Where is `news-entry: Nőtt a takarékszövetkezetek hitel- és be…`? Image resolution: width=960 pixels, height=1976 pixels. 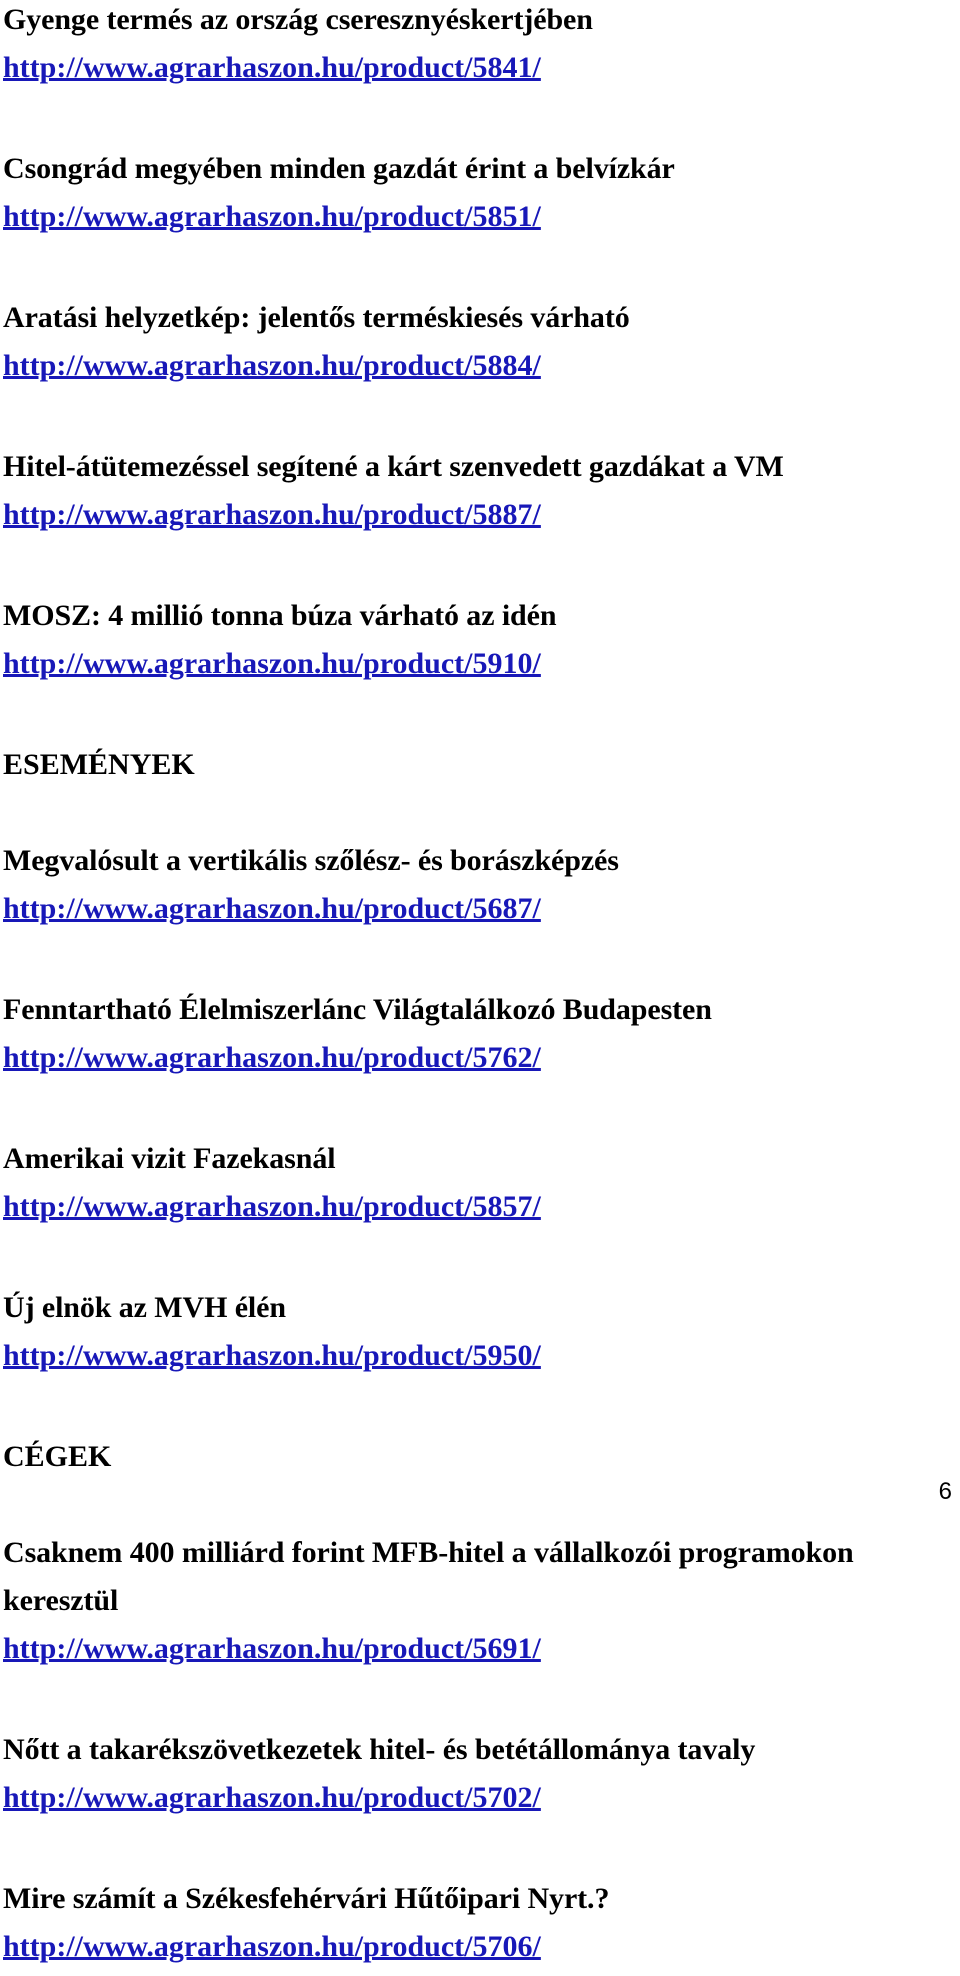 news-entry: Nőtt a takarékszövetkezetek hitel- és be… is located at coordinates (443, 1776).